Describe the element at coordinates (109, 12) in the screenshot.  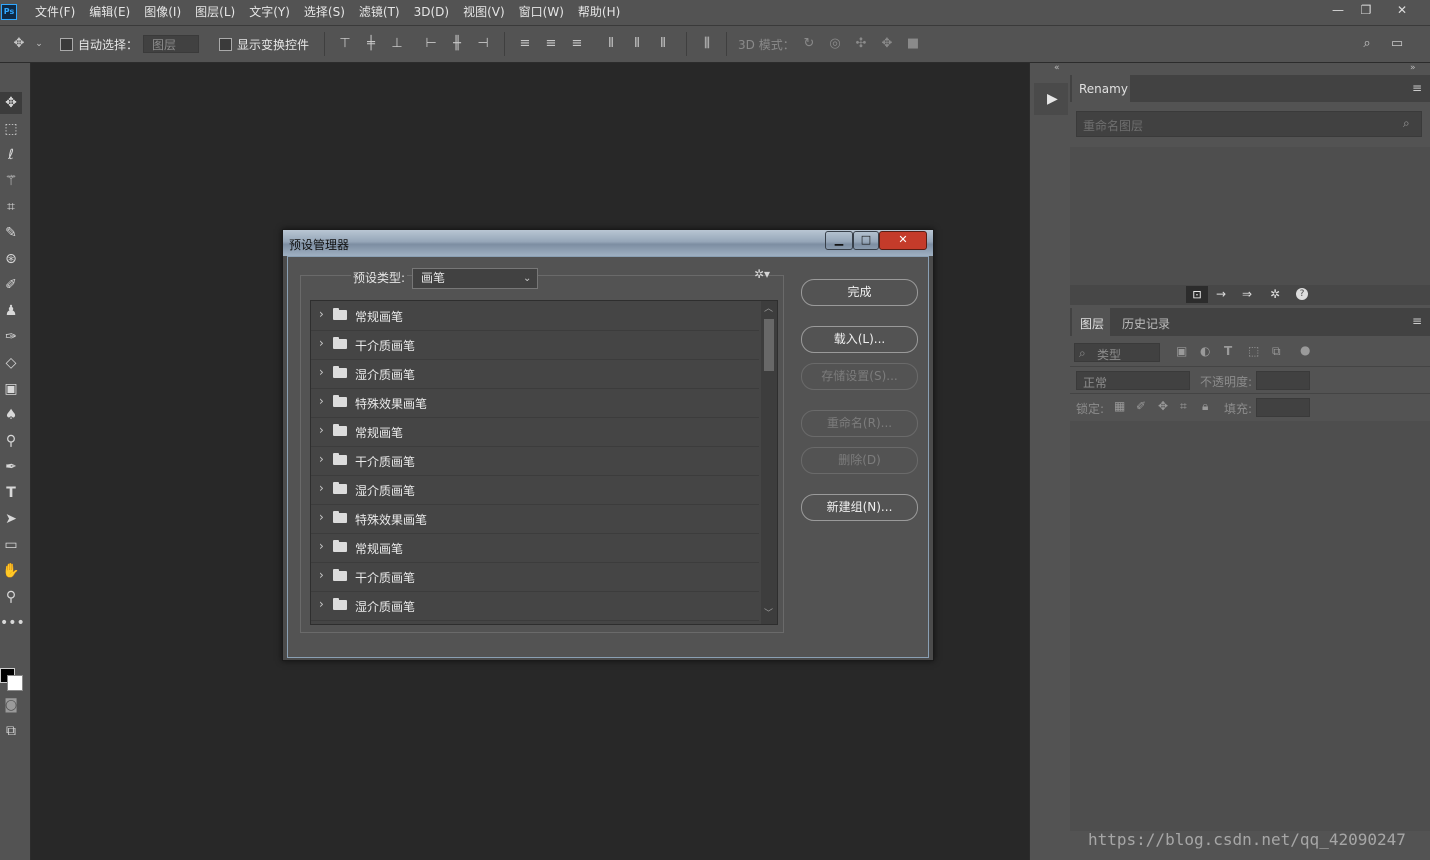
I see `menu-edit: 编辑(E)` at that location.